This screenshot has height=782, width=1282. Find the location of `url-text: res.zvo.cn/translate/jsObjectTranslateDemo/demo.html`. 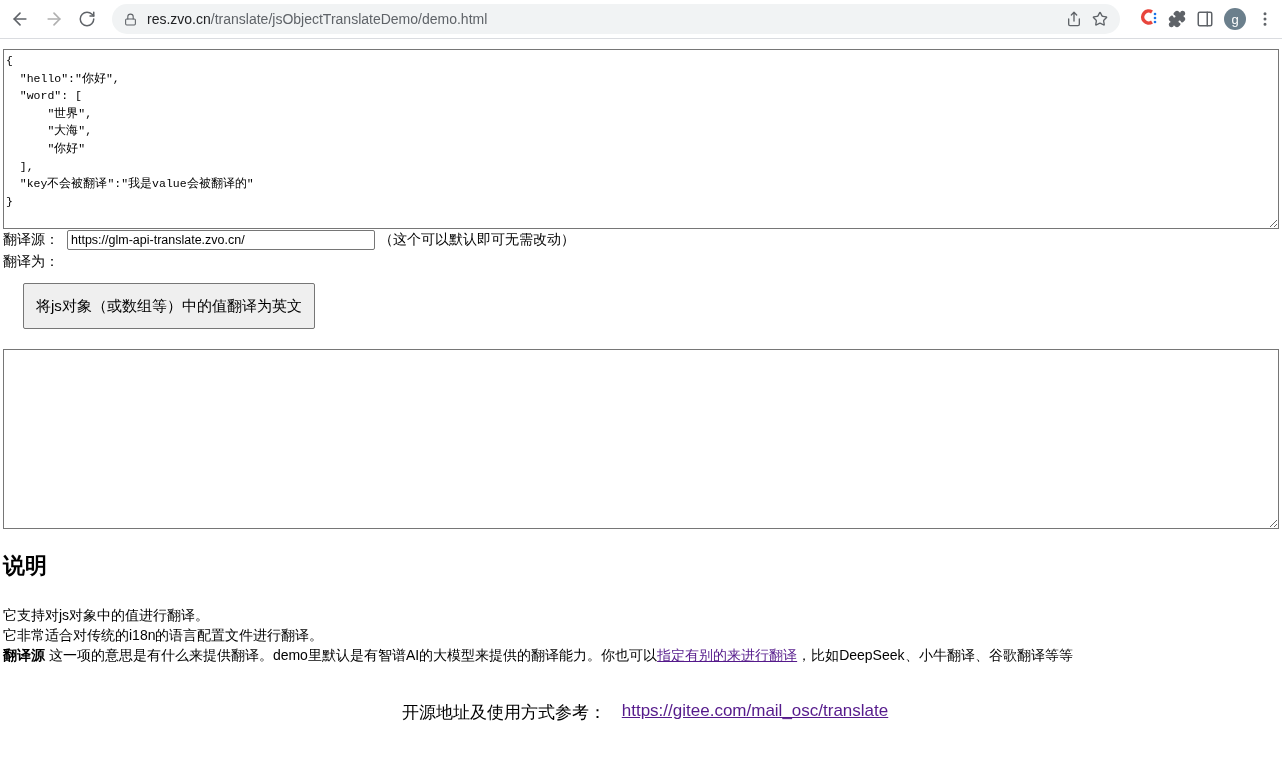

url-text: res.zvo.cn/translate/jsObjectTranslateDemo/demo.html is located at coordinates (318, 19).